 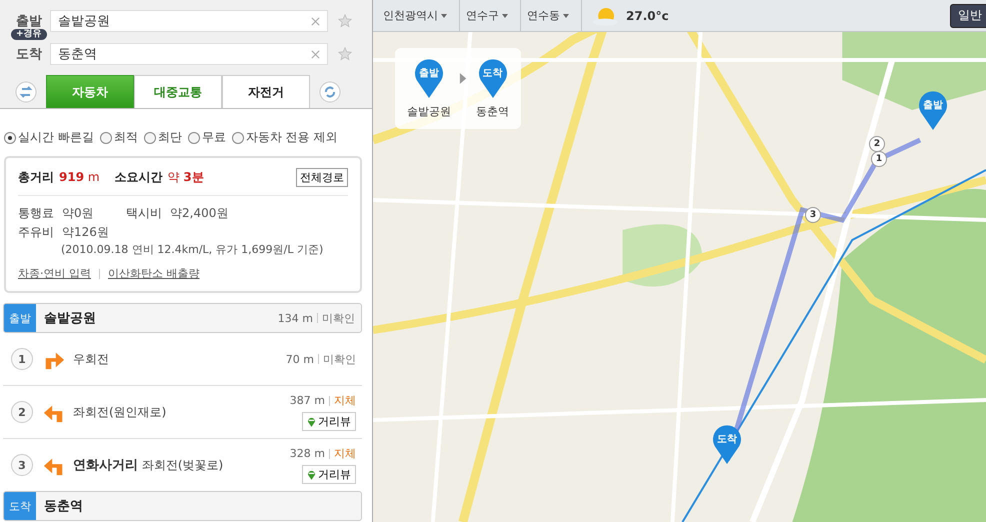 What do you see at coordinates (207, 137) in the screenshot?
I see `route-option-radio: 무료` at bounding box center [207, 137].